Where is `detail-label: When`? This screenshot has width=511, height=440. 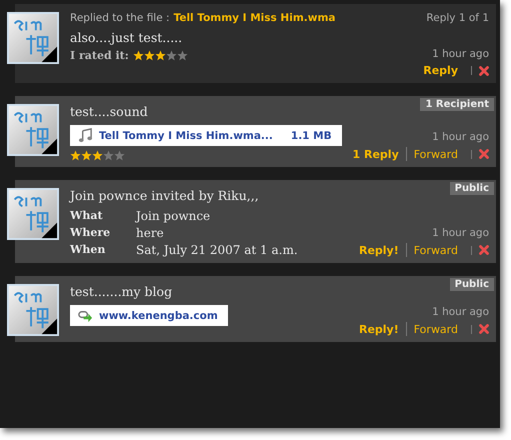 detail-label: When is located at coordinates (88, 250).